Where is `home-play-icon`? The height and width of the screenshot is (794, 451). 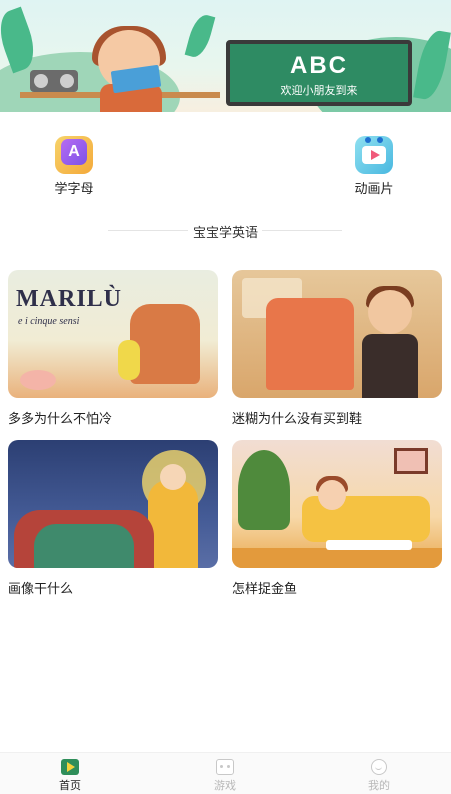 home-play-icon is located at coordinates (70, 767).